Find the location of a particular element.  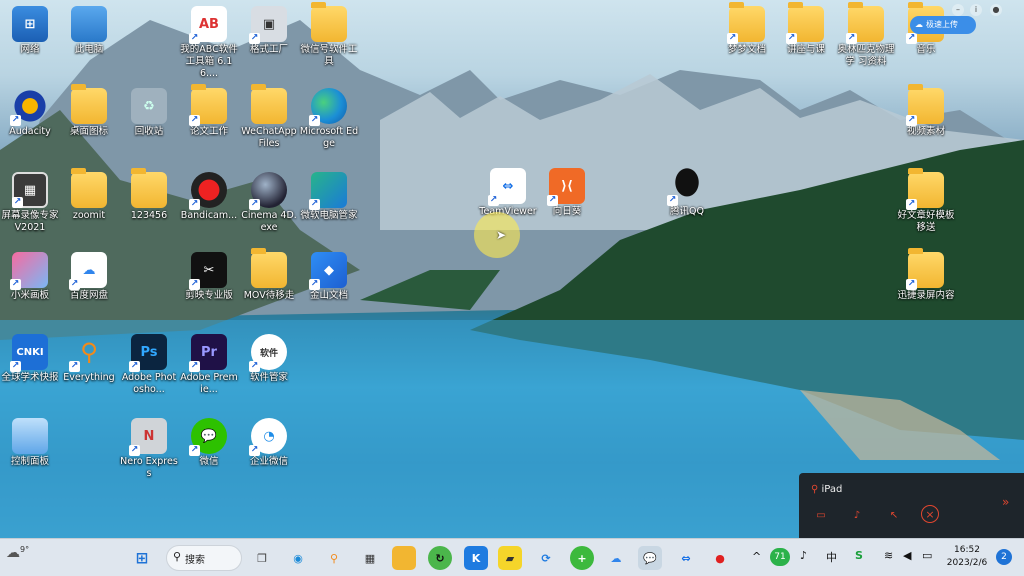

cloud-upload-badge: ☁ 极速上传 is located at coordinates (943, 25).